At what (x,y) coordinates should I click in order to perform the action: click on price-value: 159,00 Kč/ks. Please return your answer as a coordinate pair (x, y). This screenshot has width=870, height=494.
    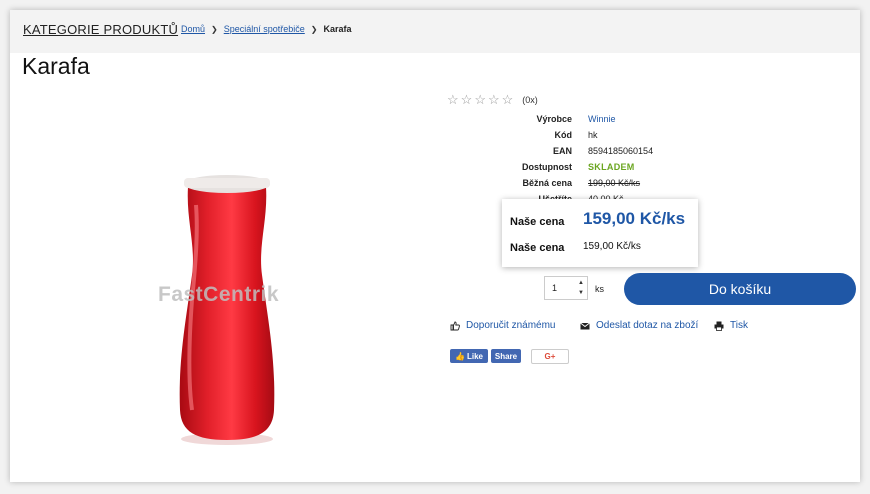
    Looking at the image, I should click on (634, 218).